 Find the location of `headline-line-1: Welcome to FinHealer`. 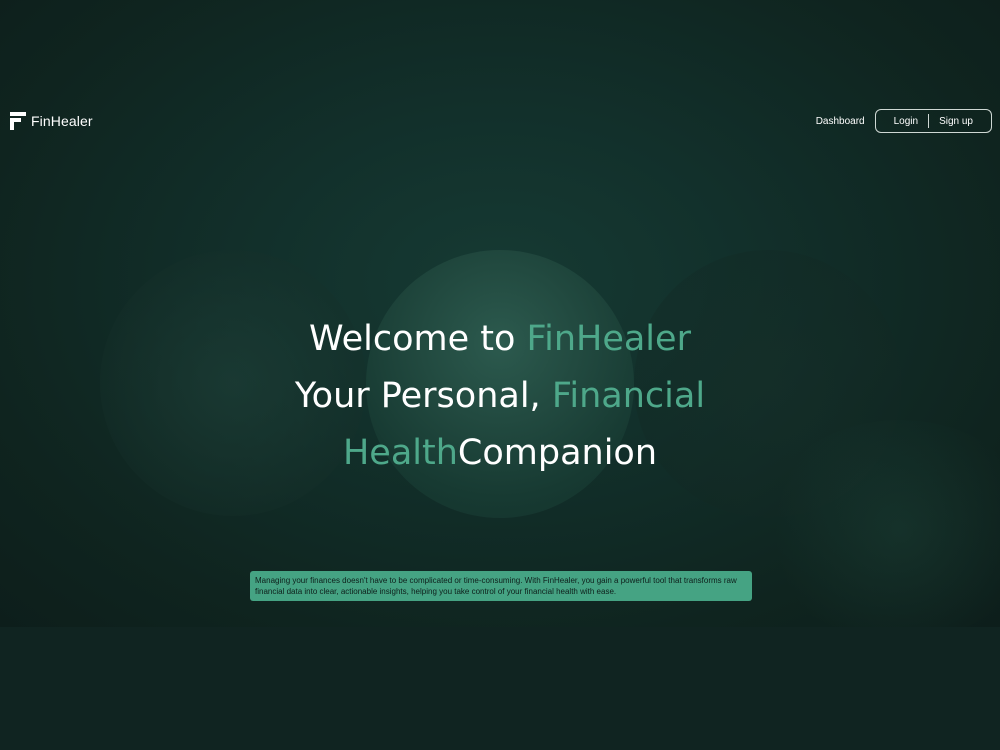

headline-line-1: Welcome to FinHealer is located at coordinates (500, 339).